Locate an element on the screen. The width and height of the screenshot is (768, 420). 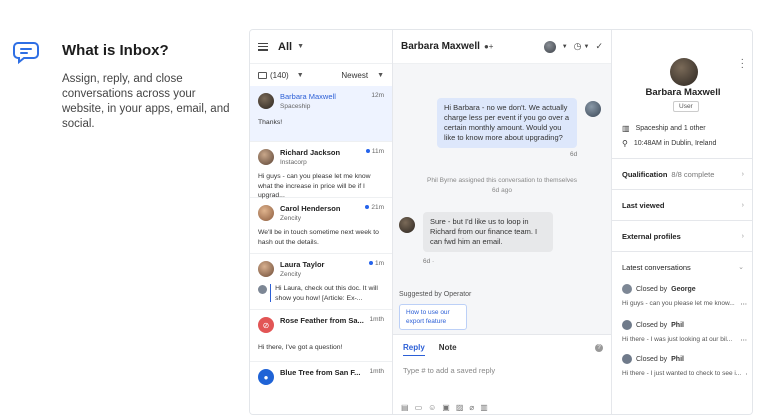
tab-note: Note is located at coordinates (448, 349).